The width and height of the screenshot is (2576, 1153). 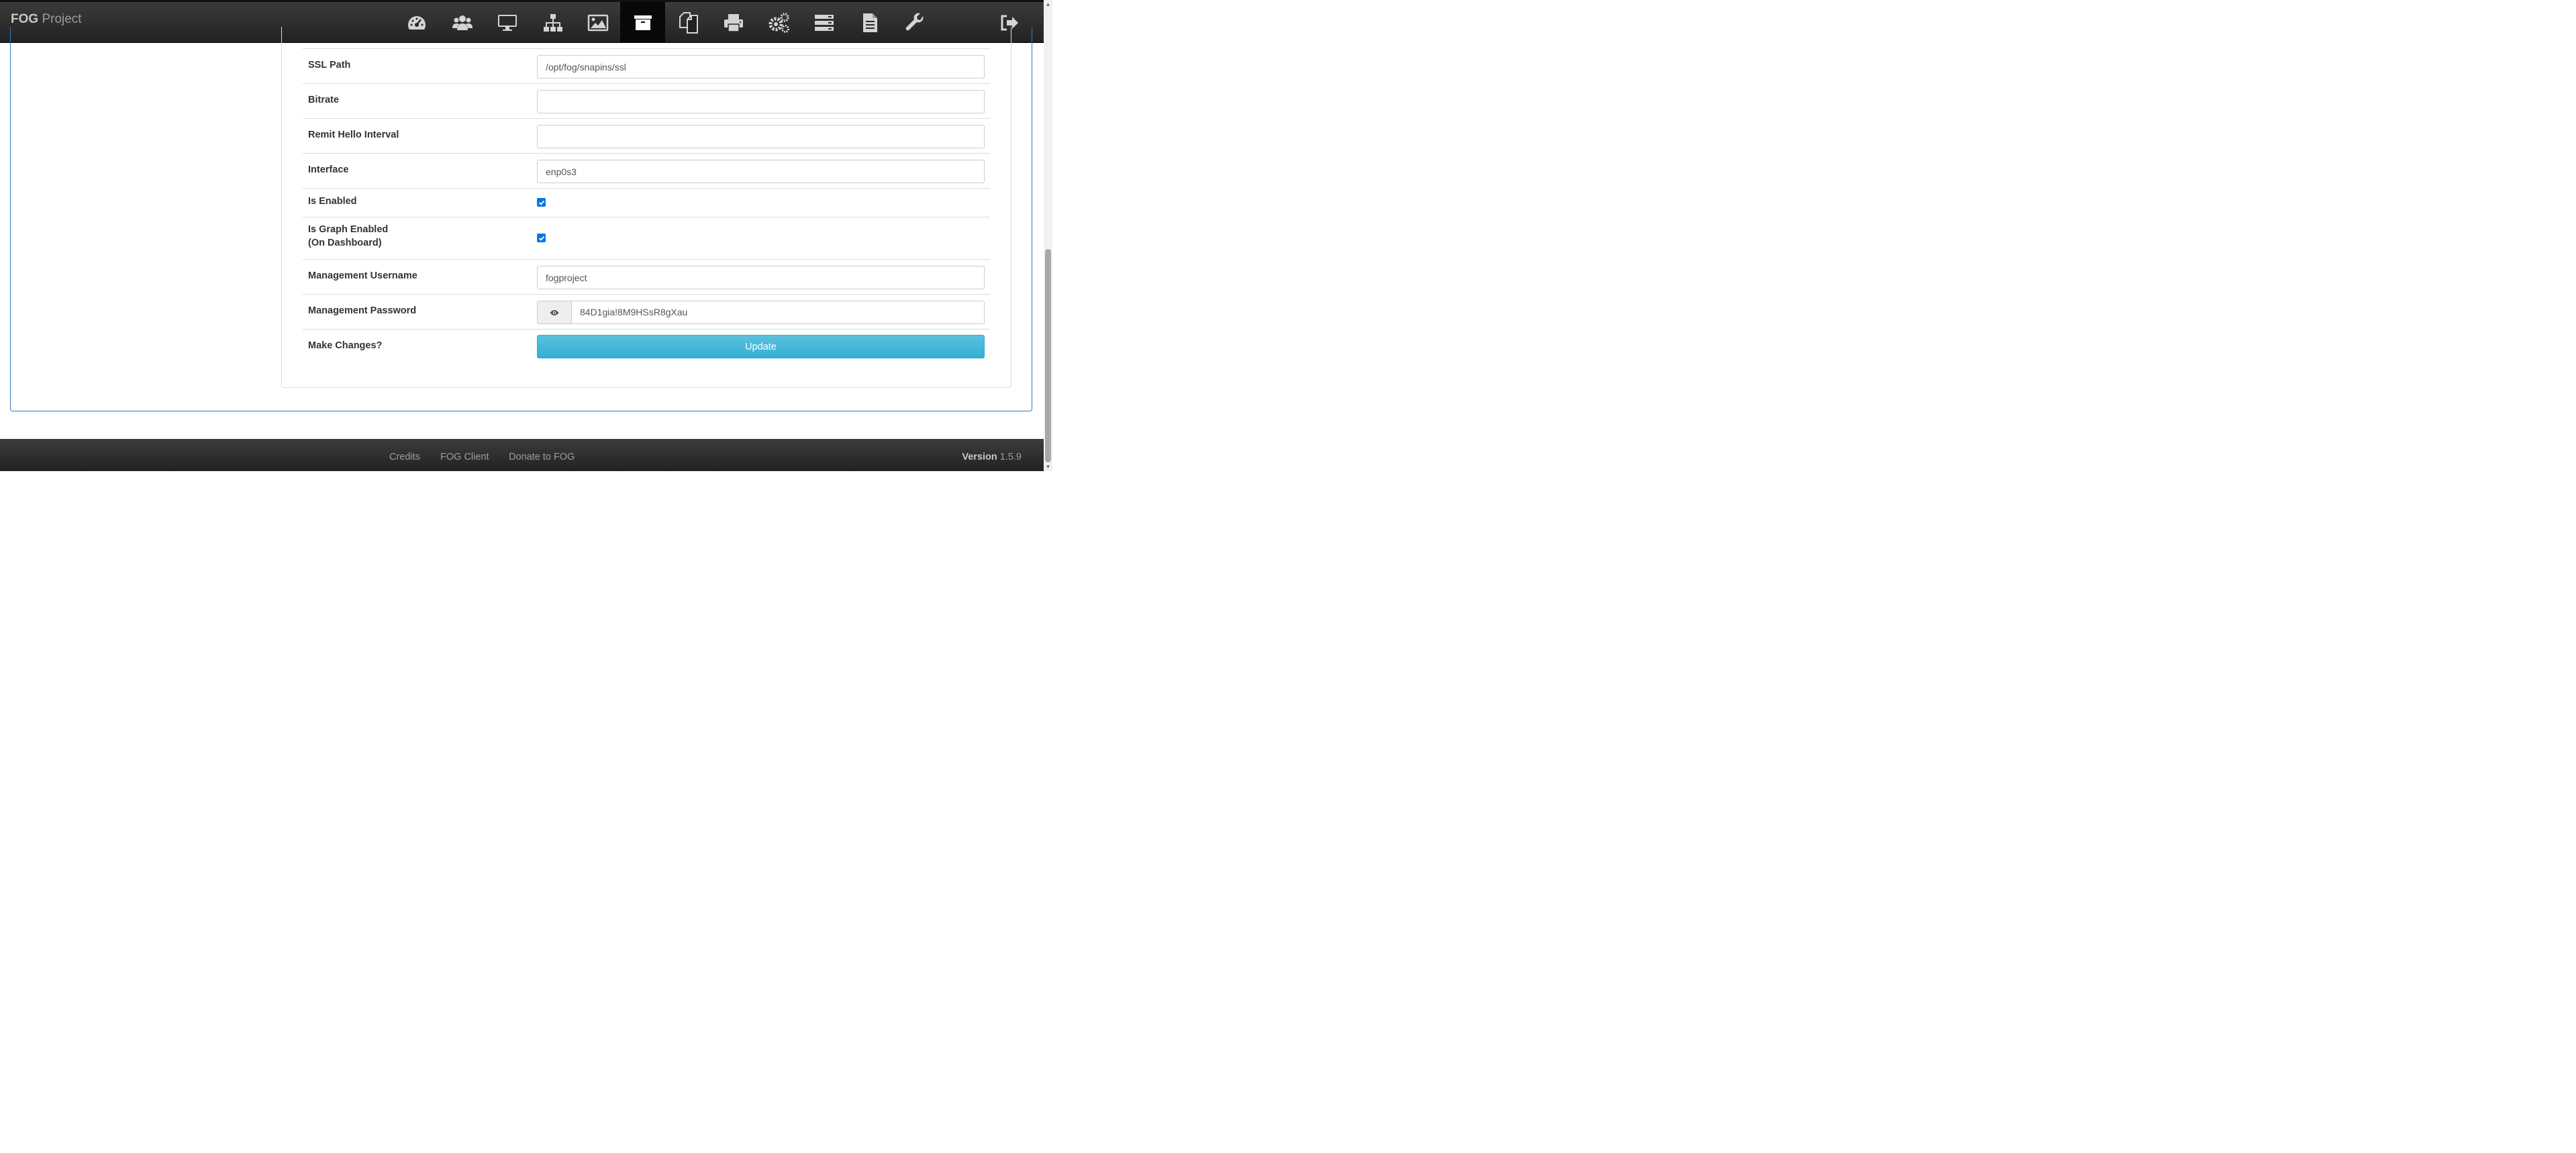 I want to click on eye-icon, so click(x=554, y=312).